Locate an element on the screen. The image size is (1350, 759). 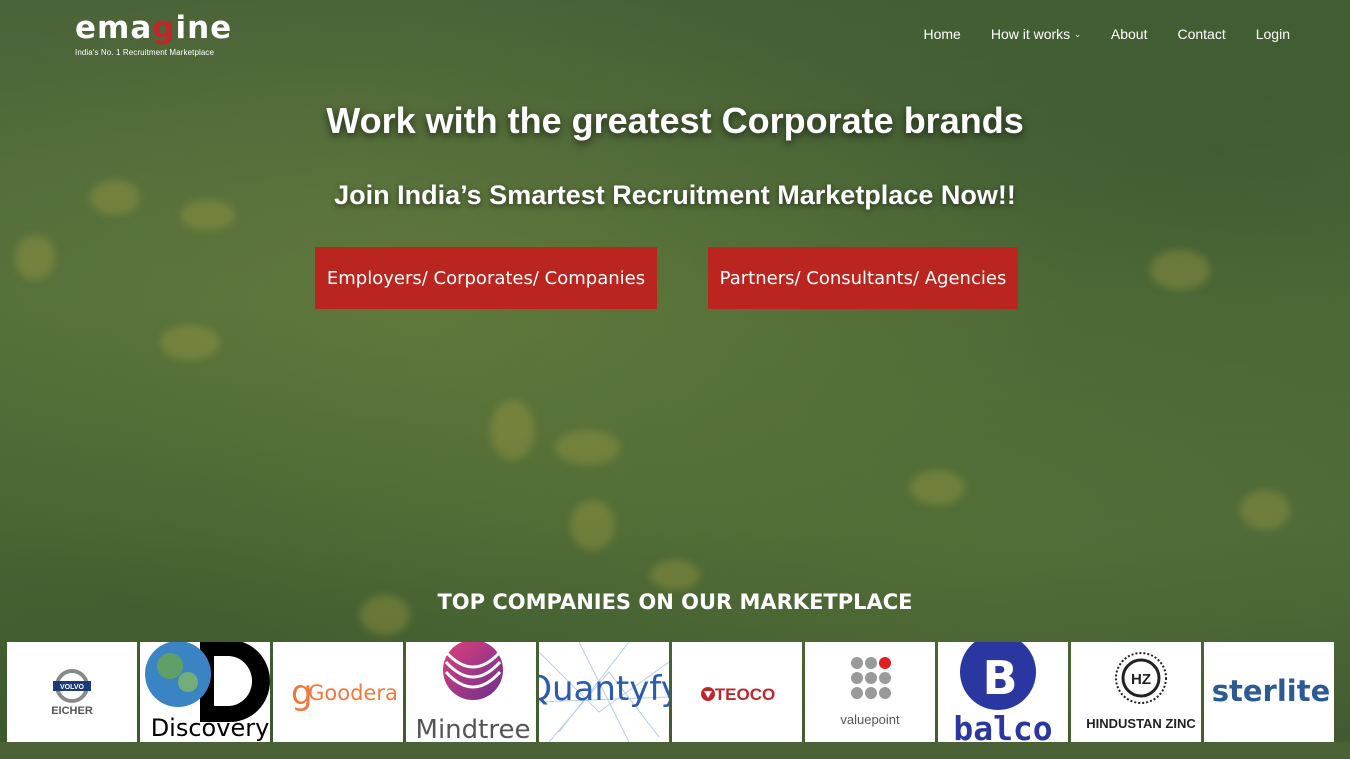
hero-title: Work with the greatest Corporate brands is located at coordinates (675, 120).